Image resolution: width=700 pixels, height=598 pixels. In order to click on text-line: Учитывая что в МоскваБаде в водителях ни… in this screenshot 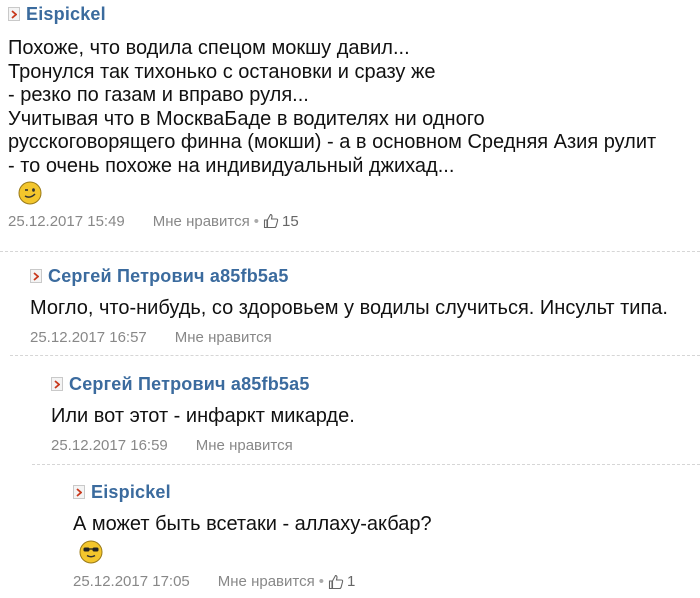, I will do `click(246, 118)`.